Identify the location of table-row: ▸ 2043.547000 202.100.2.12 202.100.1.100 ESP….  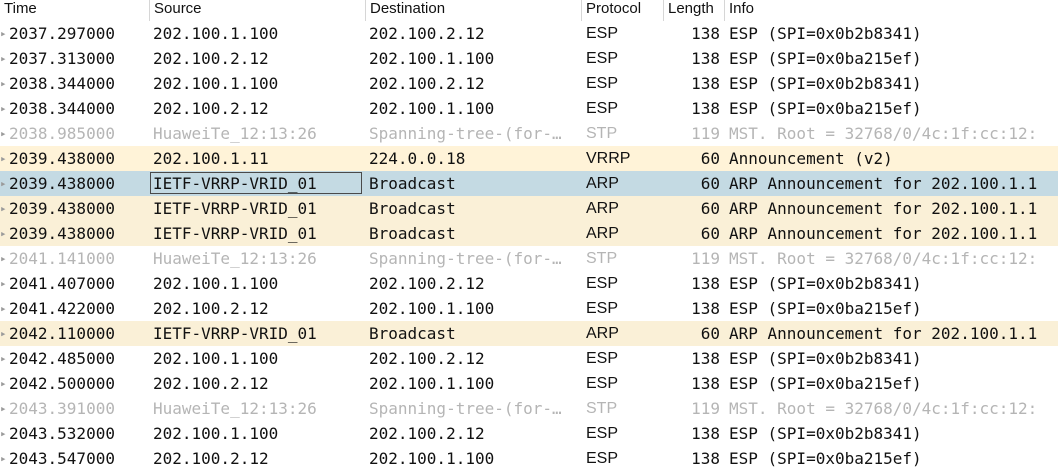
(529, 456).